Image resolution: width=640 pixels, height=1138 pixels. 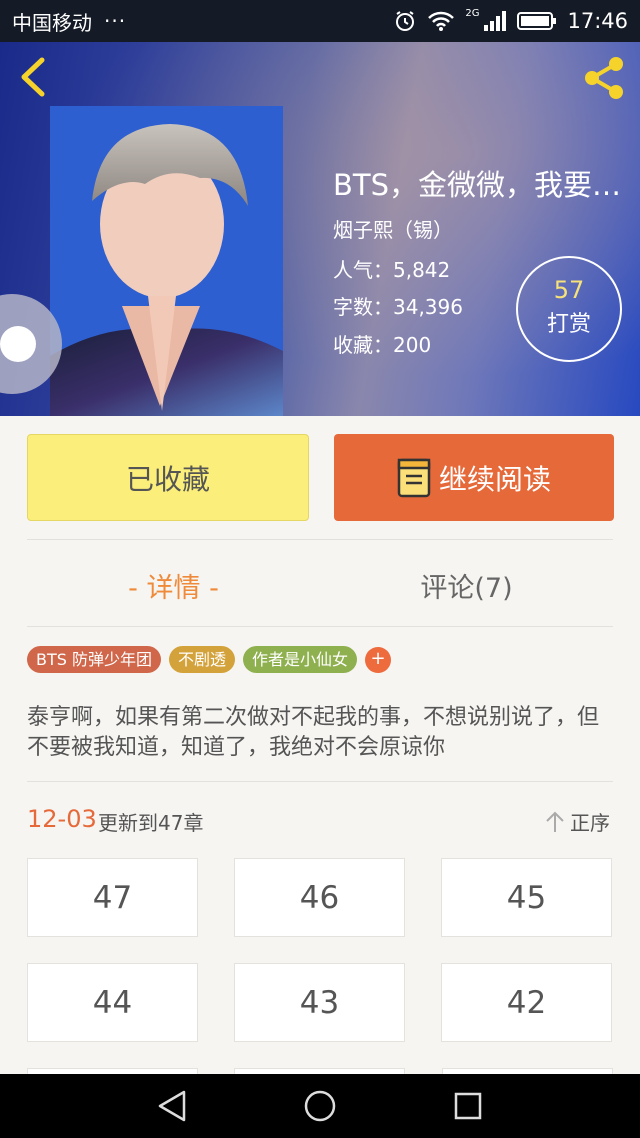 I want to click on notification-dots: ···, so click(x=115, y=21).